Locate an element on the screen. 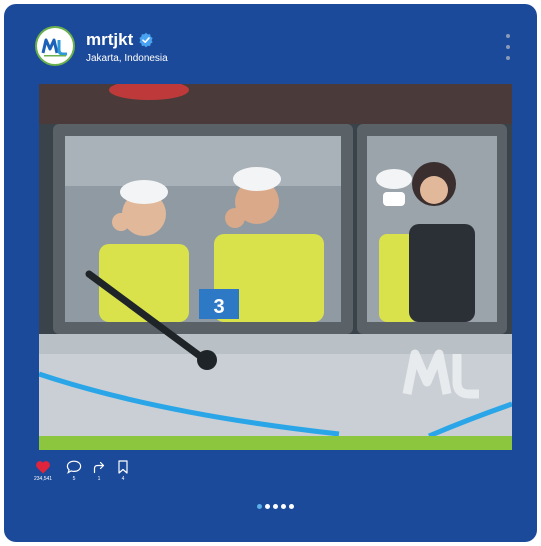 The width and height of the screenshot is (541, 546). comment-icon is located at coordinates (74, 467).